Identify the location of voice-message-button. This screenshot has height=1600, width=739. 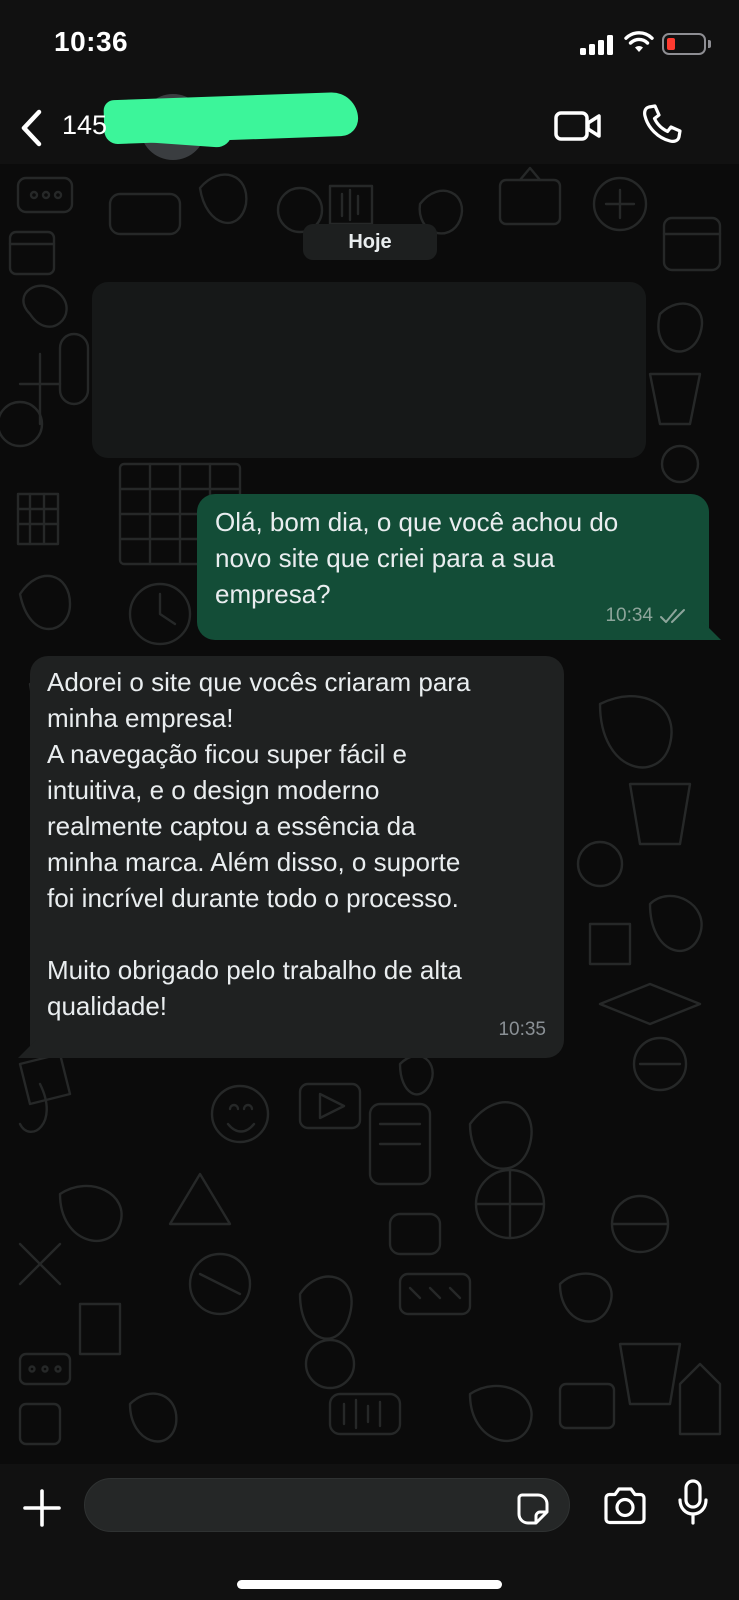
(693, 1503).